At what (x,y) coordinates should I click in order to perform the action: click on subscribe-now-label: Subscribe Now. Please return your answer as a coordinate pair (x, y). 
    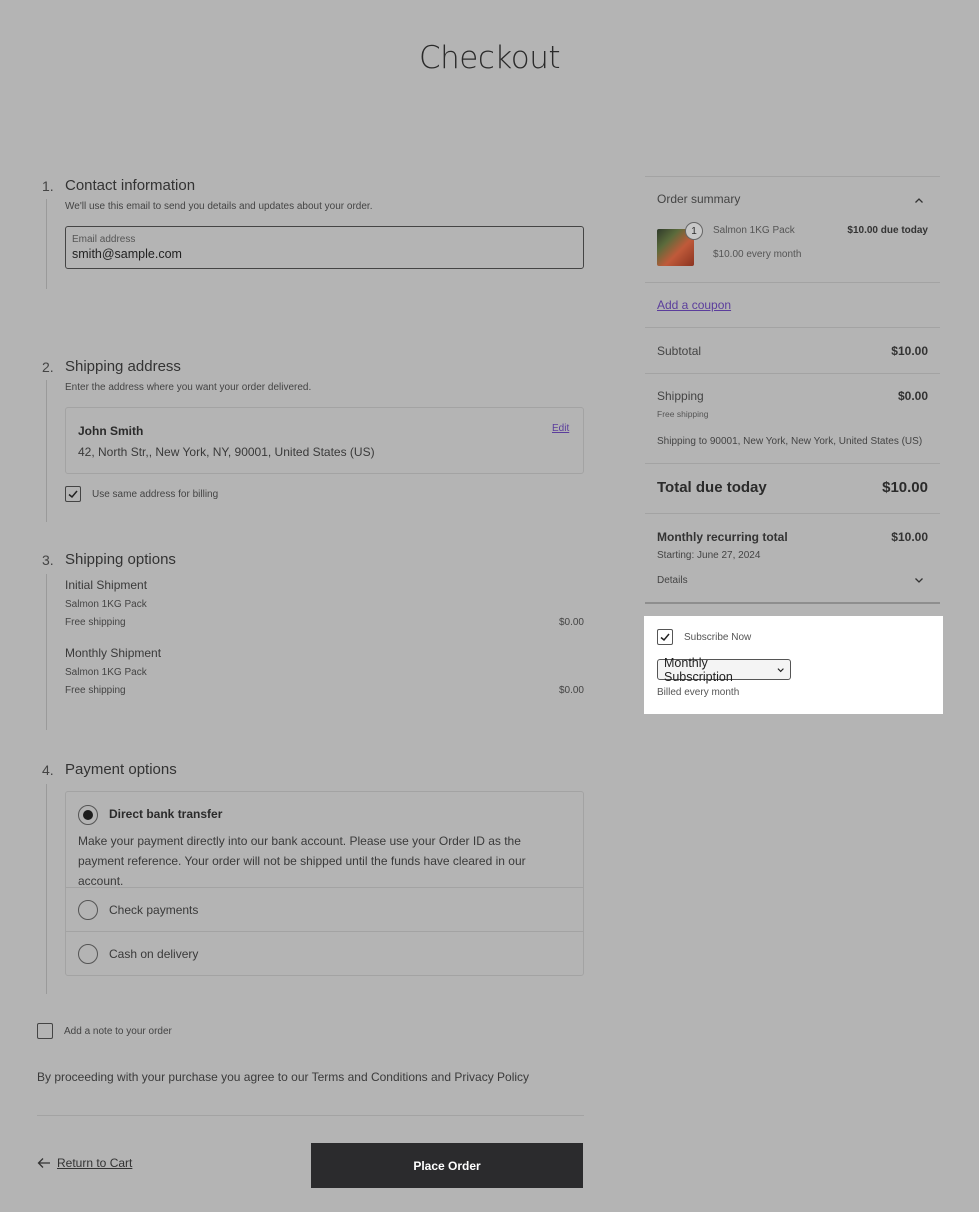
    Looking at the image, I should click on (718, 637).